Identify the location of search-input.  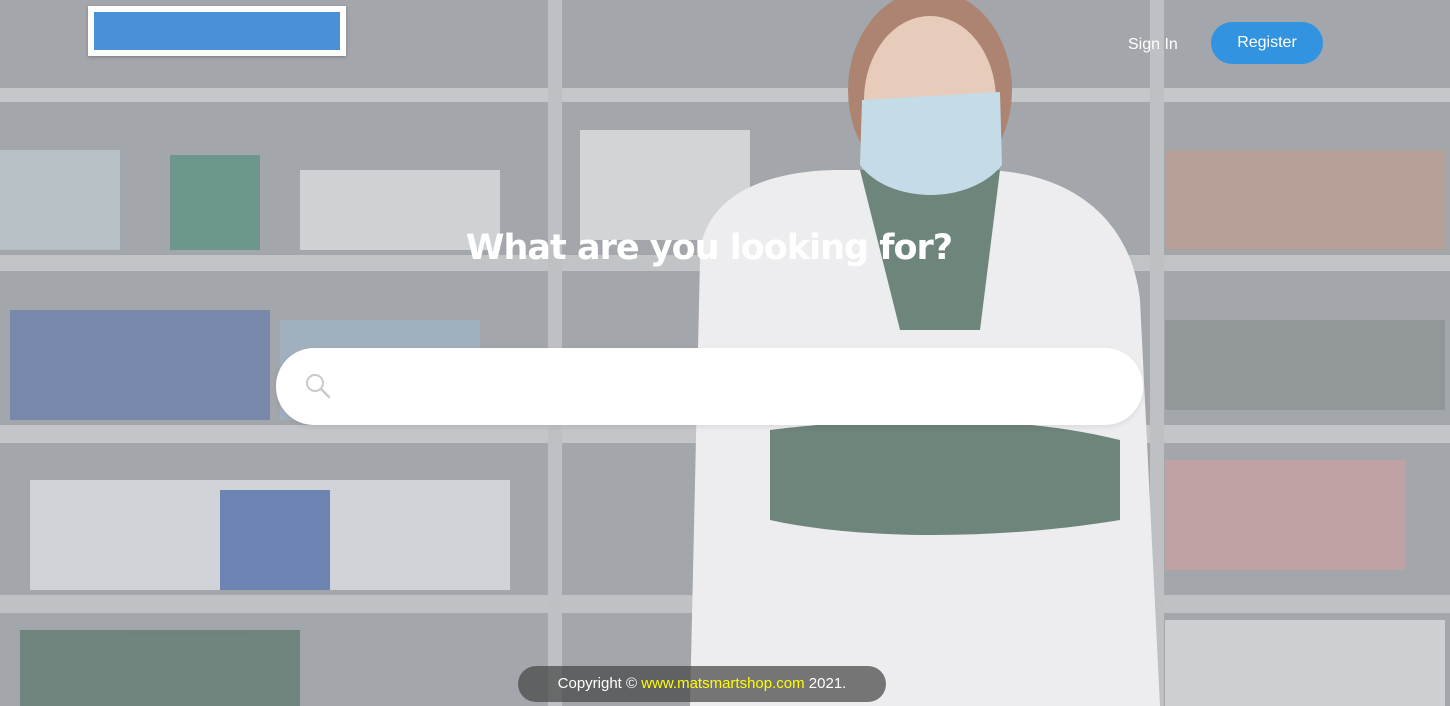
(730, 387).